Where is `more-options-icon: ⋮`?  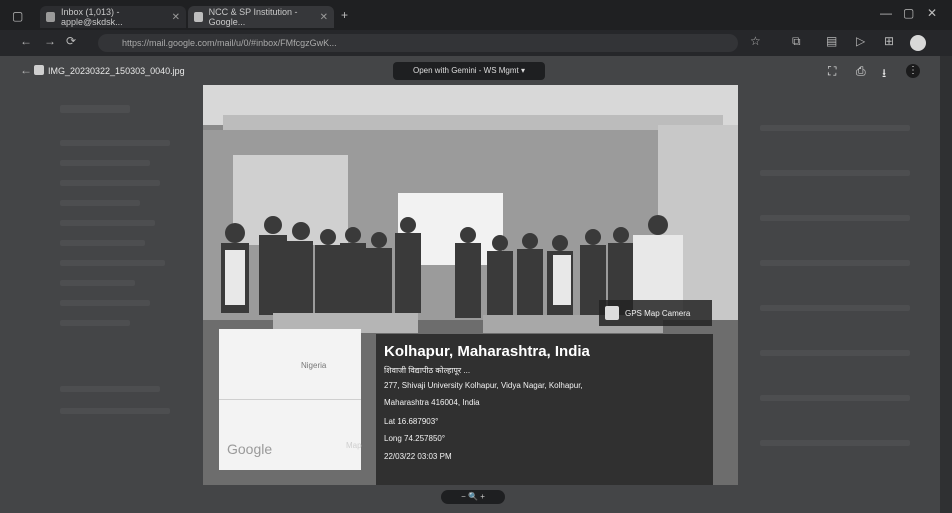
more-options-icon: ⋮ is located at coordinates (913, 71).